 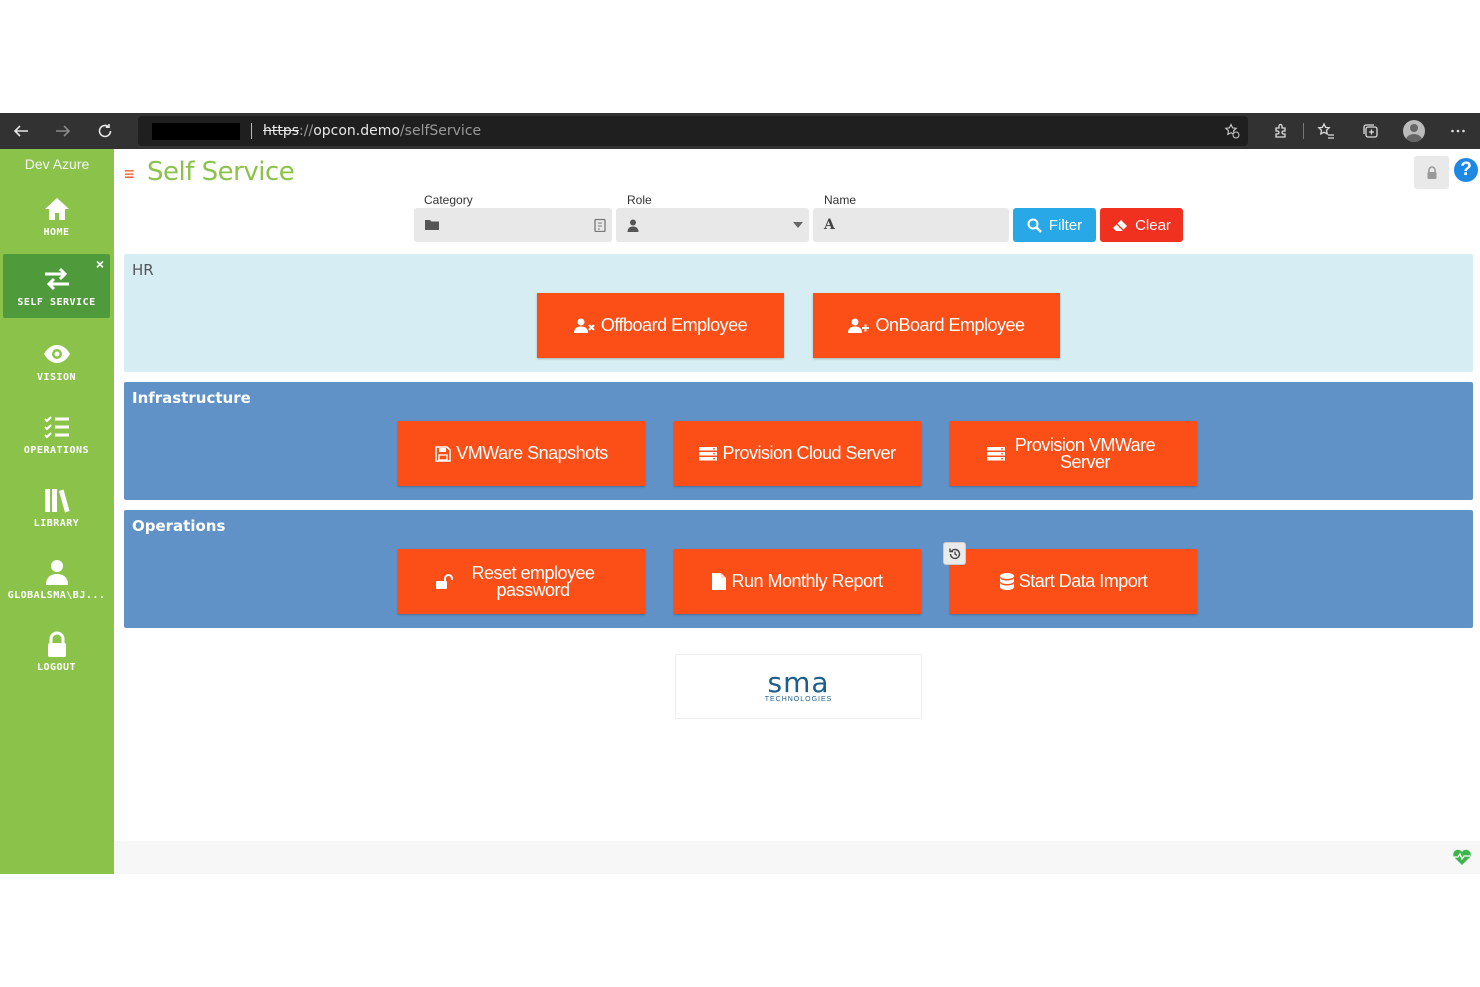 What do you see at coordinates (448, 200) in the screenshot?
I see `category-label: Category` at bounding box center [448, 200].